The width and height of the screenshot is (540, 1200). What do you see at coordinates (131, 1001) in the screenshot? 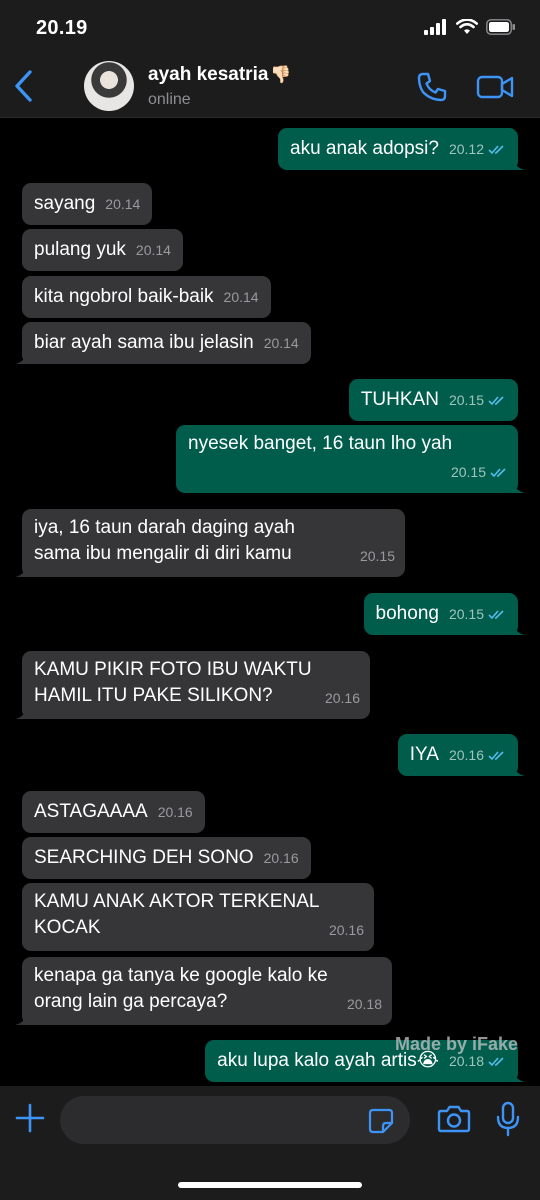
I see `message-text-line: orang lain ga percaya?` at bounding box center [131, 1001].